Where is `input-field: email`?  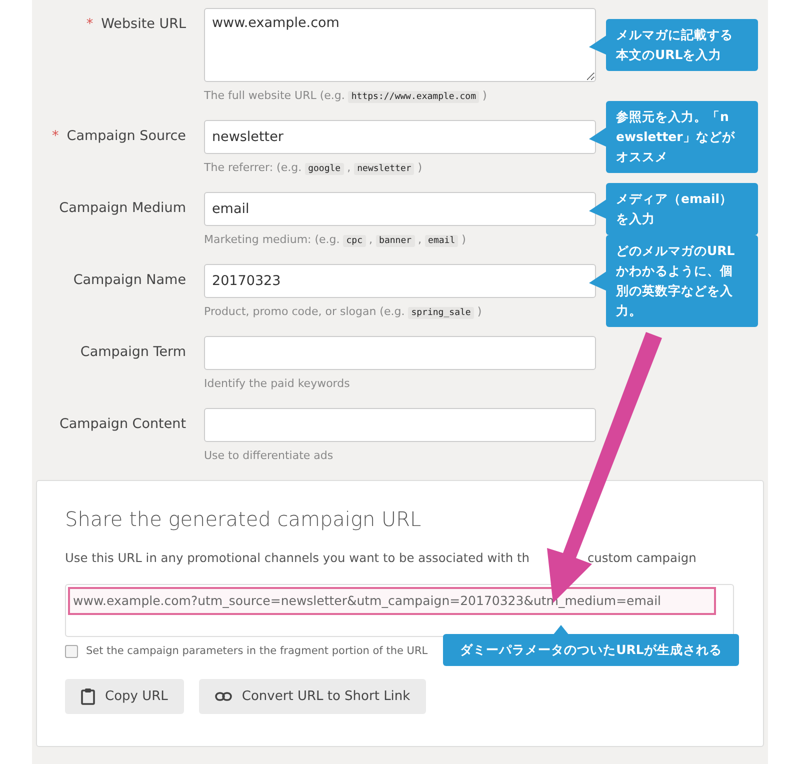
input-field: email is located at coordinates (400, 209).